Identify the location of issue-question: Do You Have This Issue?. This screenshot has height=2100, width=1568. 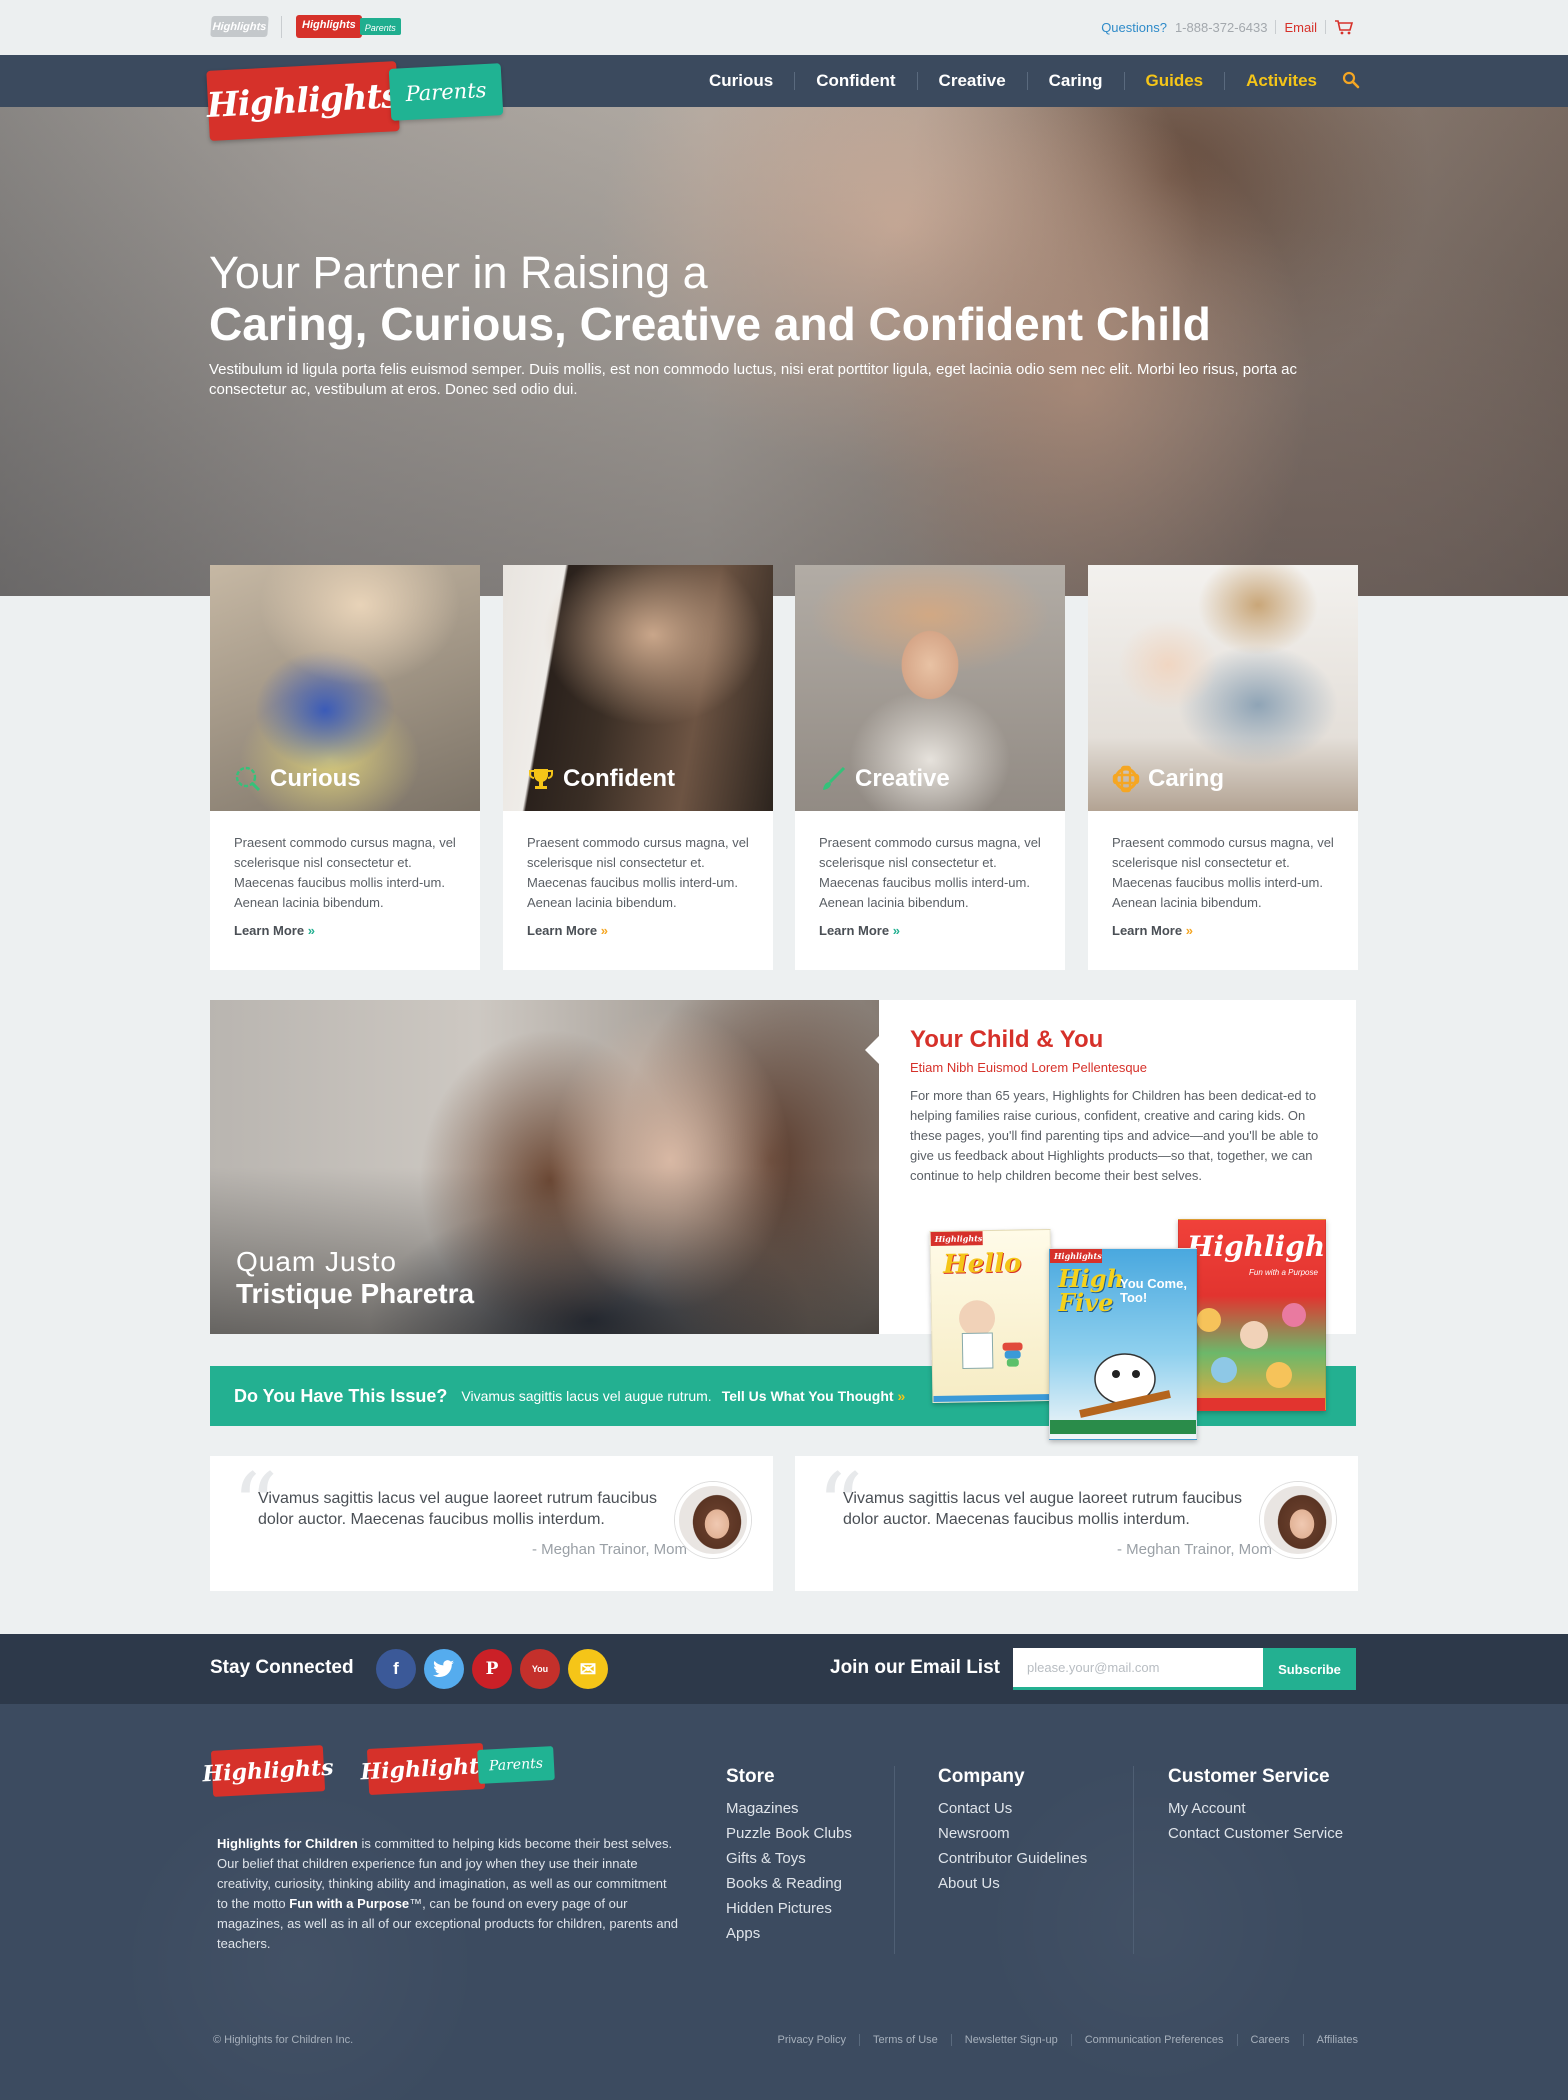
(341, 1395).